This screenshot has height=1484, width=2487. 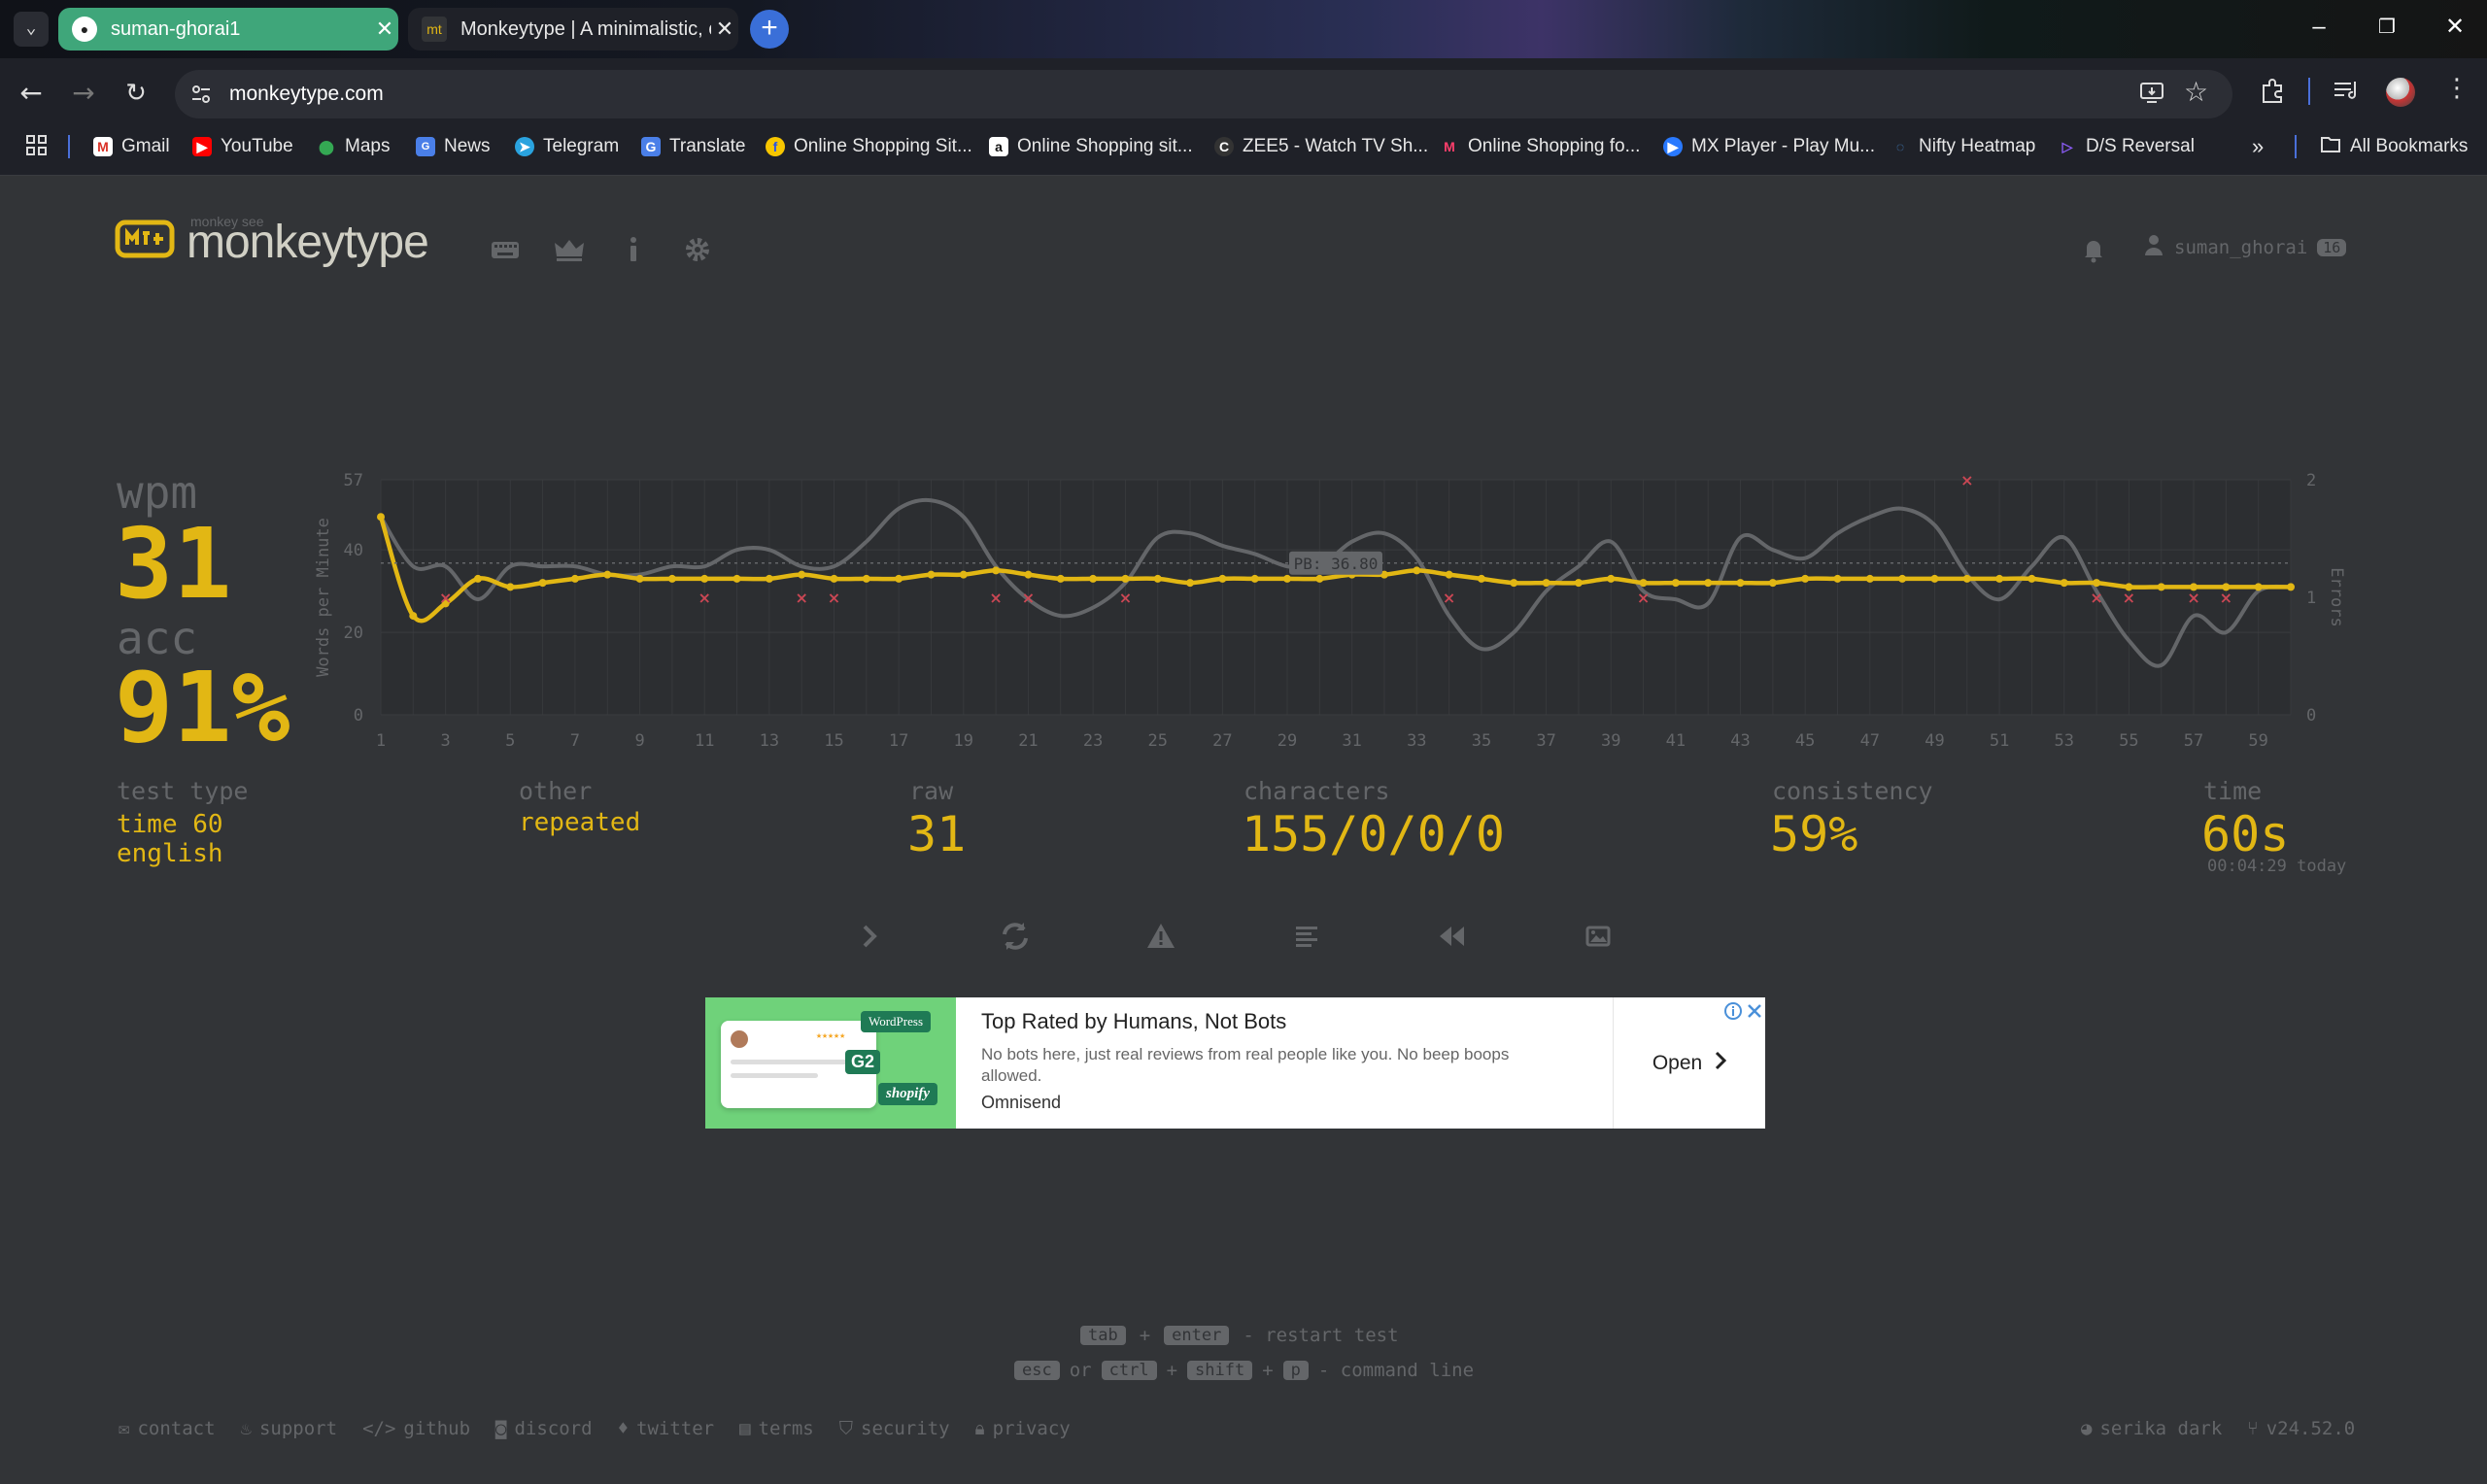 I want to click on practice-words-button, so click(x=1161, y=936).